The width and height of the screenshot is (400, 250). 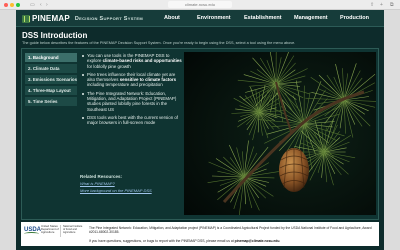 I want to click on logo-text: PINEMAP, so click(x=51, y=18).